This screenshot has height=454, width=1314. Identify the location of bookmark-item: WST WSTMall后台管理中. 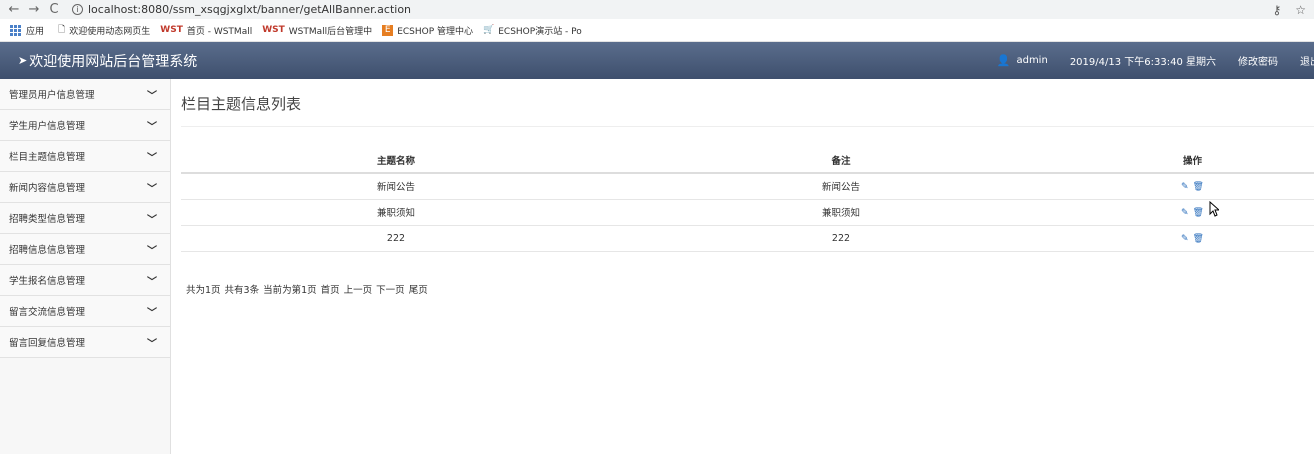
(317, 30).